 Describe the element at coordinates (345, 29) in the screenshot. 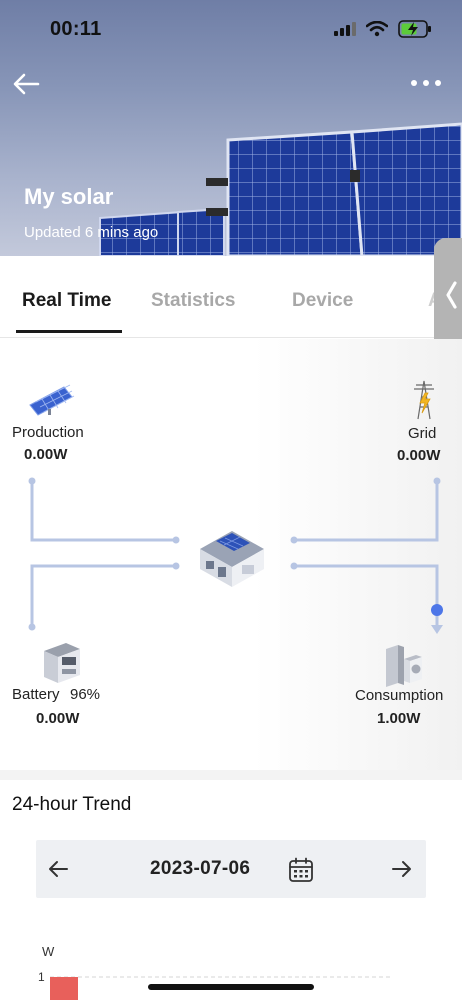

I see `cellular-signal-icon` at that location.